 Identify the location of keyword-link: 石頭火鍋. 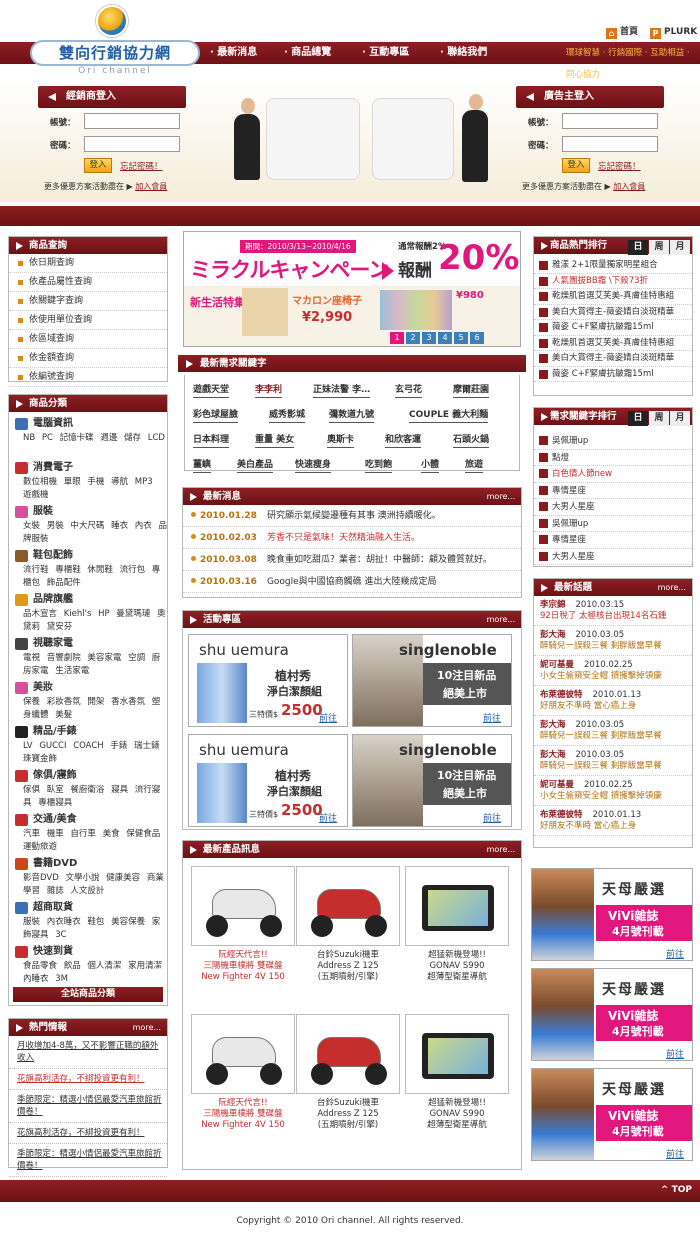
(471, 440).